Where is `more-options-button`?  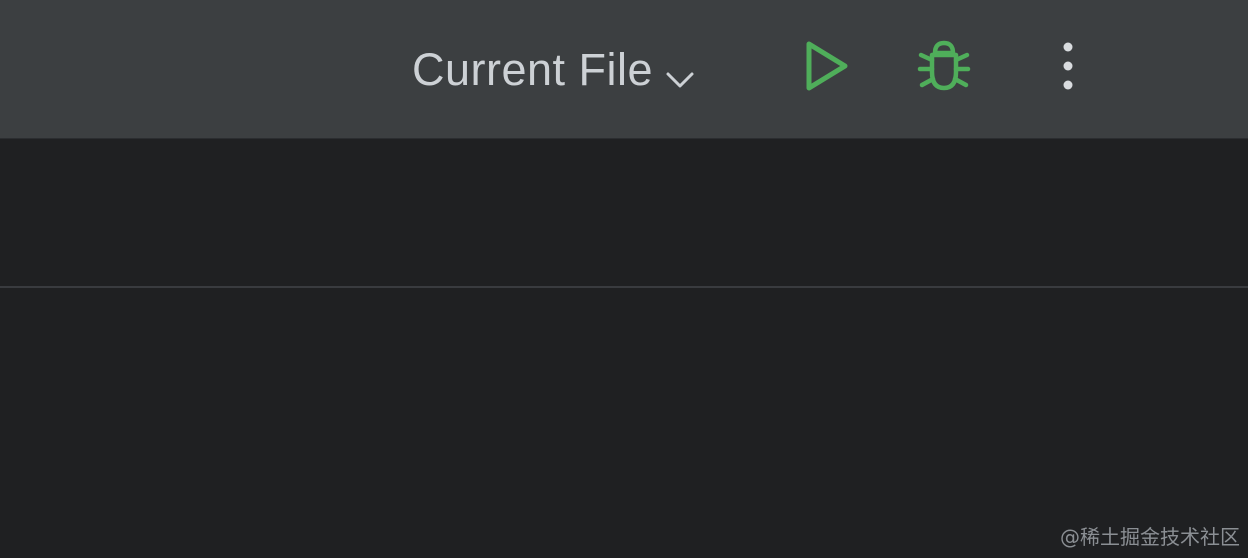 more-options-button is located at coordinates (1068, 68).